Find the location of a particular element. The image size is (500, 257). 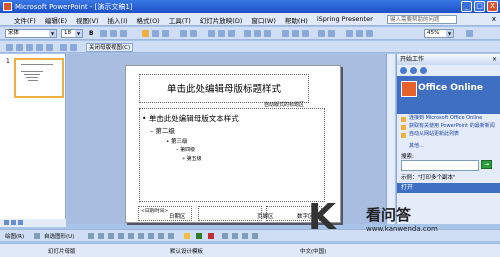

autoshapes-button: 自选图形(U) is located at coordinates (59, 236).